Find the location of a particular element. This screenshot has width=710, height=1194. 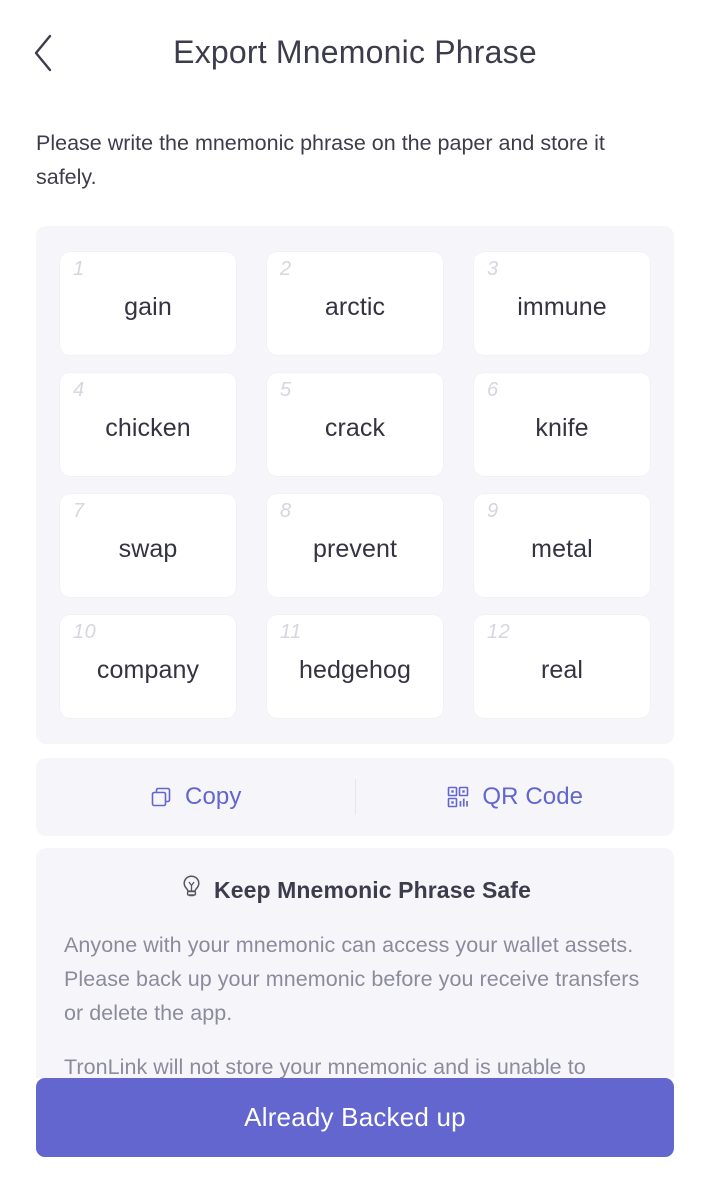

word-index: 10 is located at coordinates (85, 632).